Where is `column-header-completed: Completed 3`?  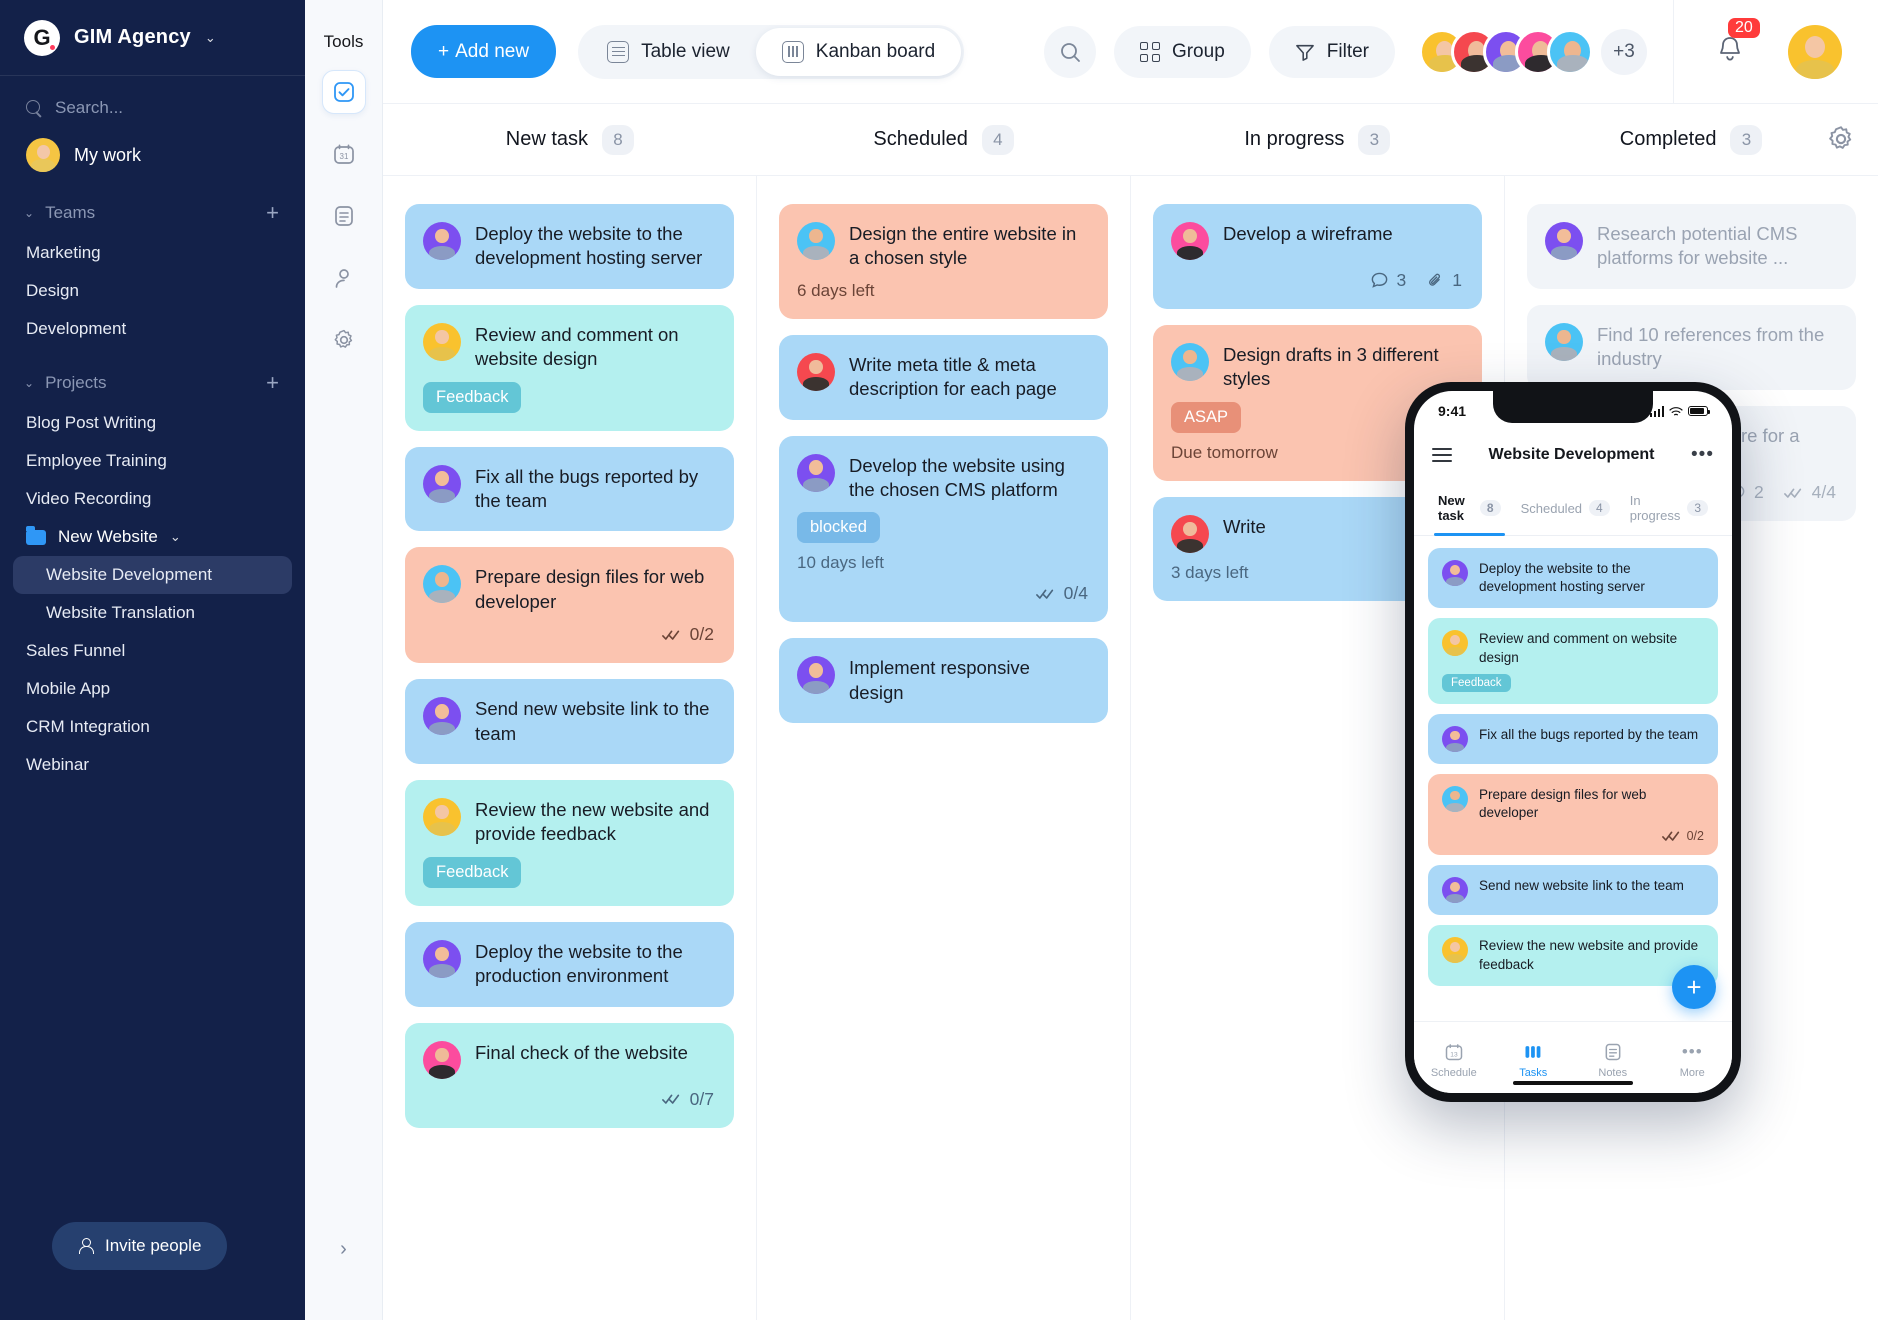 column-header-completed: Completed 3 is located at coordinates (1691, 139).